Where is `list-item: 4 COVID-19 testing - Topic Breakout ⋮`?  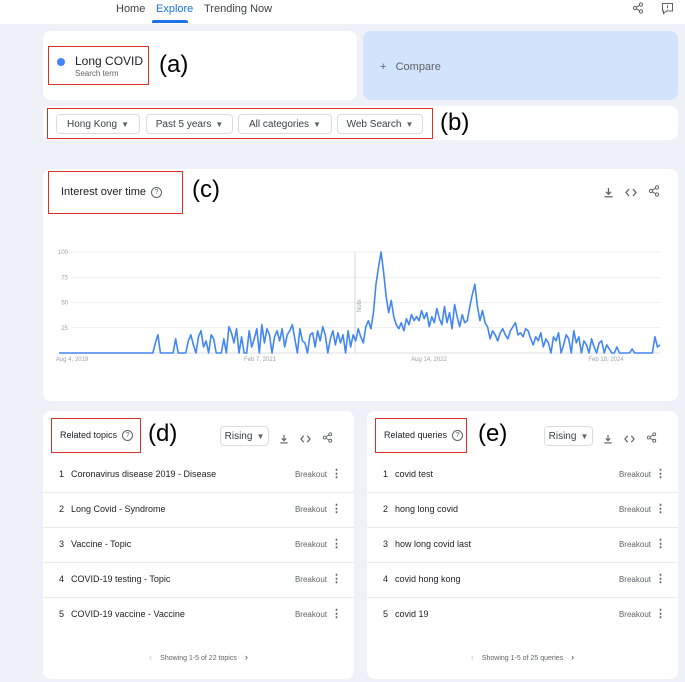
list-item: 4 COVID-19 testing - Topic Breakout ⋮ is located at coordinates (198, 580).